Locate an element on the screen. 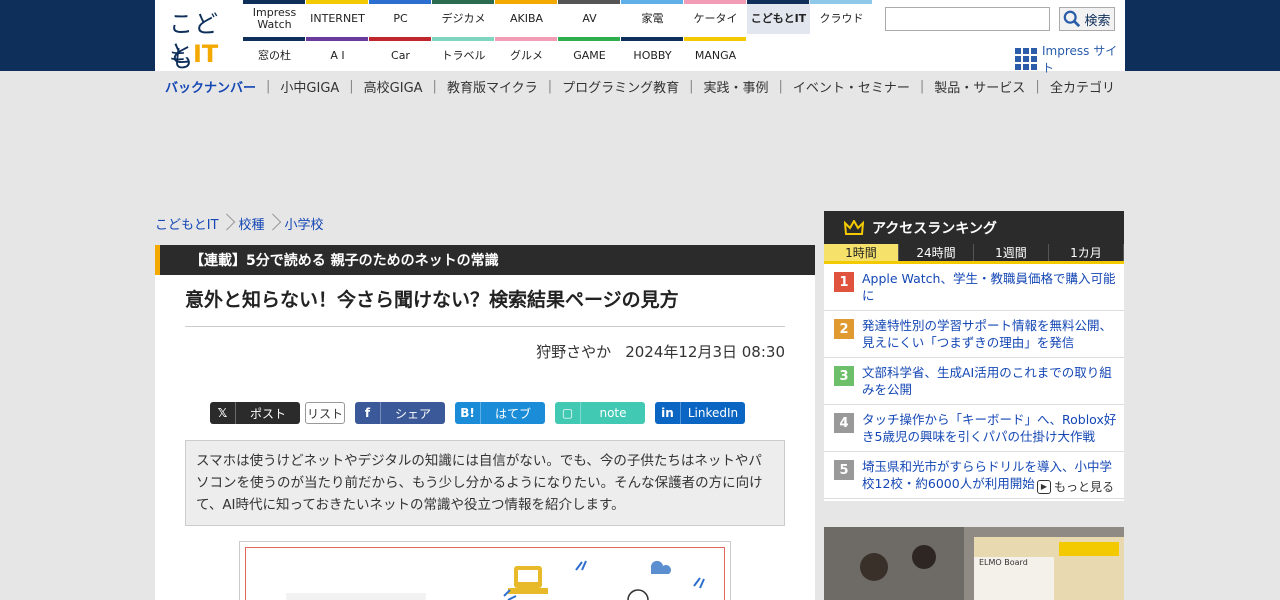 This screenshot has height=600, width=1280. ranking-header: アクセスランキング is located at coordinates (974, 227).